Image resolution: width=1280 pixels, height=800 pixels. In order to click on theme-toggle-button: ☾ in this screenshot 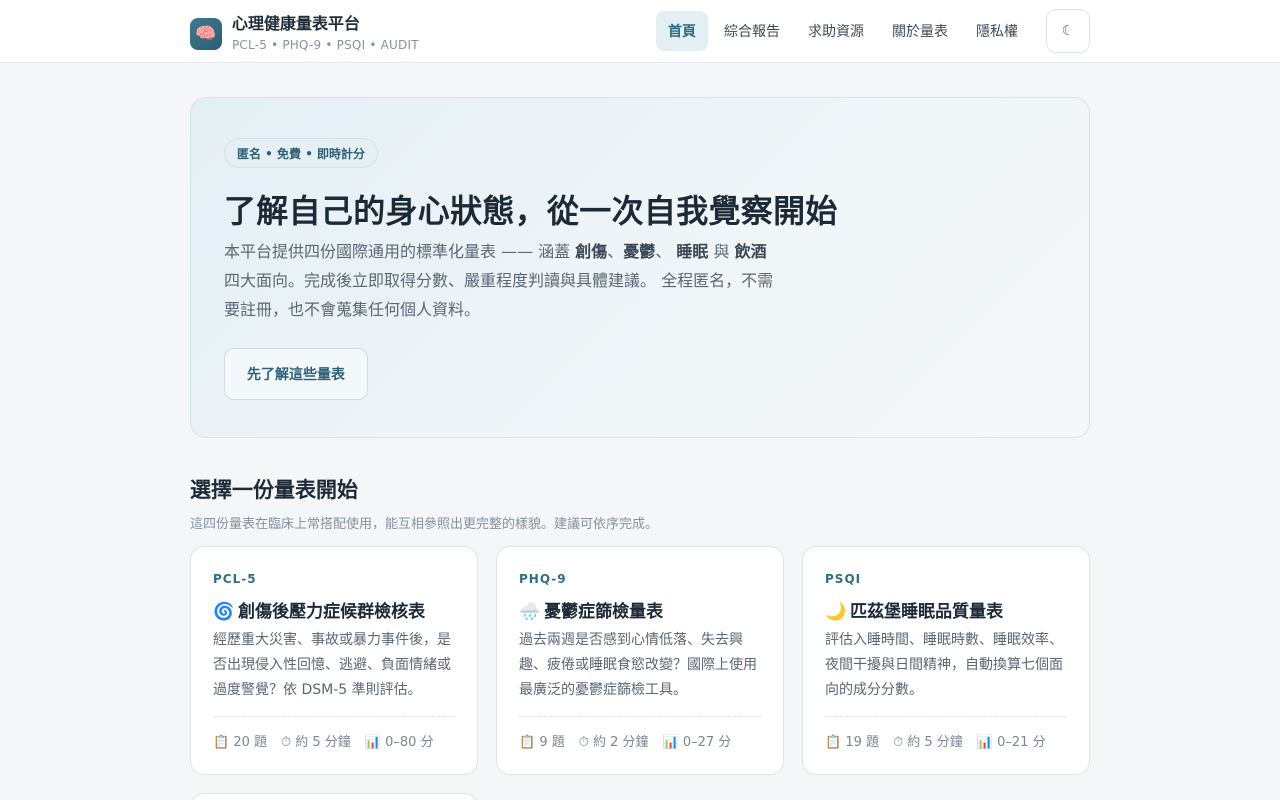, I will do `click(1068, 31)`.